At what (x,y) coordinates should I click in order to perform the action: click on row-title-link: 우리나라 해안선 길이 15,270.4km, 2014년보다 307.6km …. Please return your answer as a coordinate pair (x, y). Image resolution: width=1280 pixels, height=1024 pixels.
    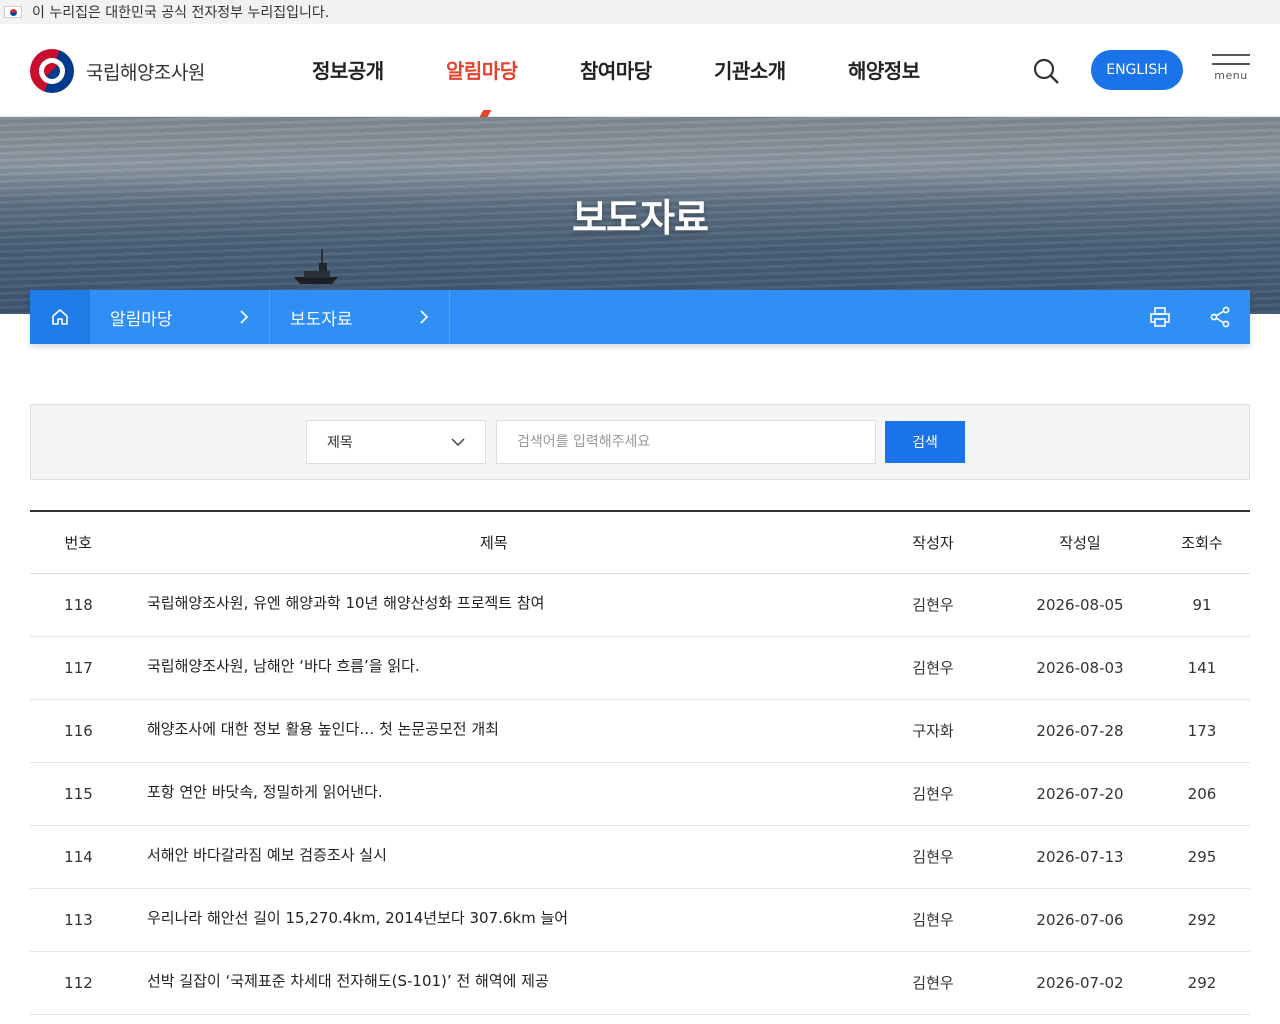
    Looking at the image, I should click on (493, 920).